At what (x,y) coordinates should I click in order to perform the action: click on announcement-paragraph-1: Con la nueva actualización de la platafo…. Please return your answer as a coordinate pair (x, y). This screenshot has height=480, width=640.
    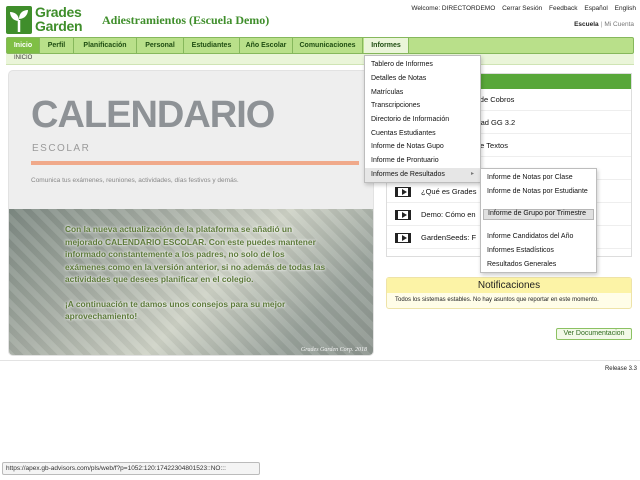
    Looking at the image, I should click on (195, 254).